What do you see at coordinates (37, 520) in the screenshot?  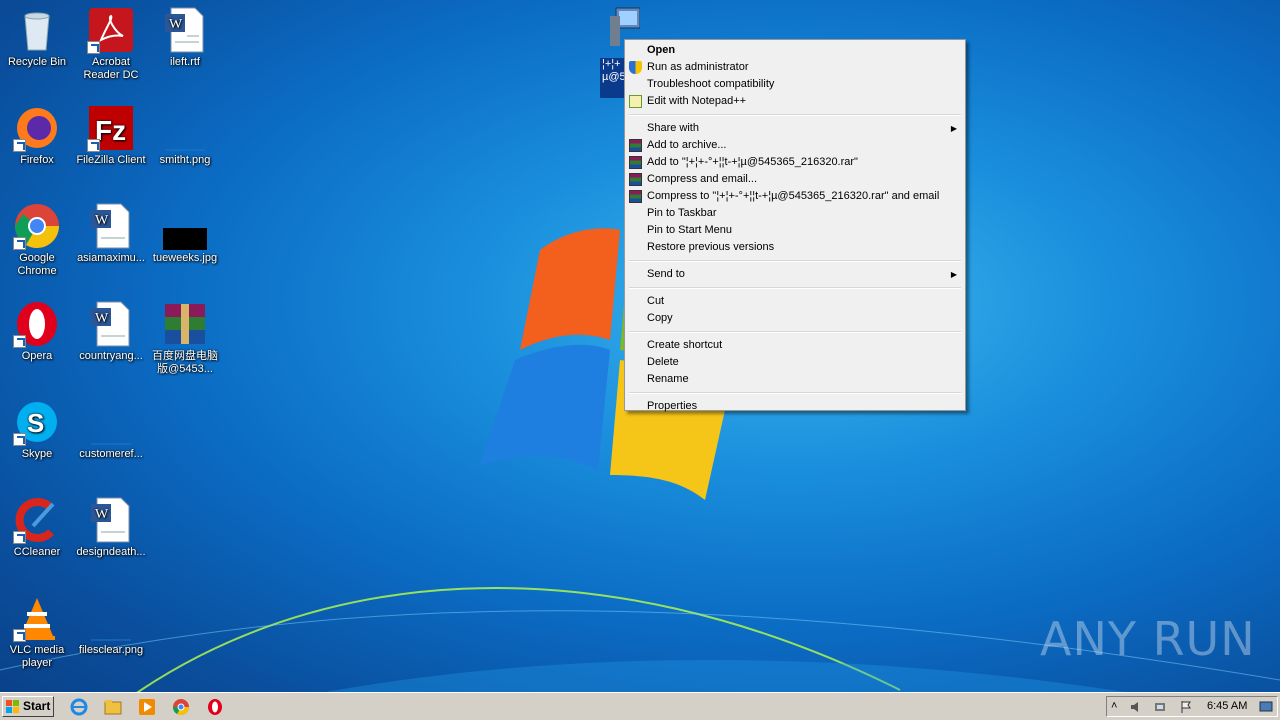 I see `ccleaner-icon` at bounding box center [37, 520].